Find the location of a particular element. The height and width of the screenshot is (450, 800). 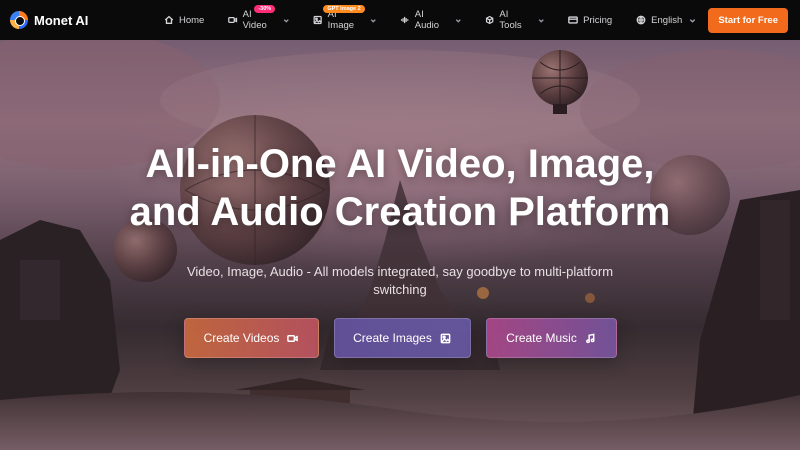

start-for-free-button: Start for Free is located at coordinates (748, 20).